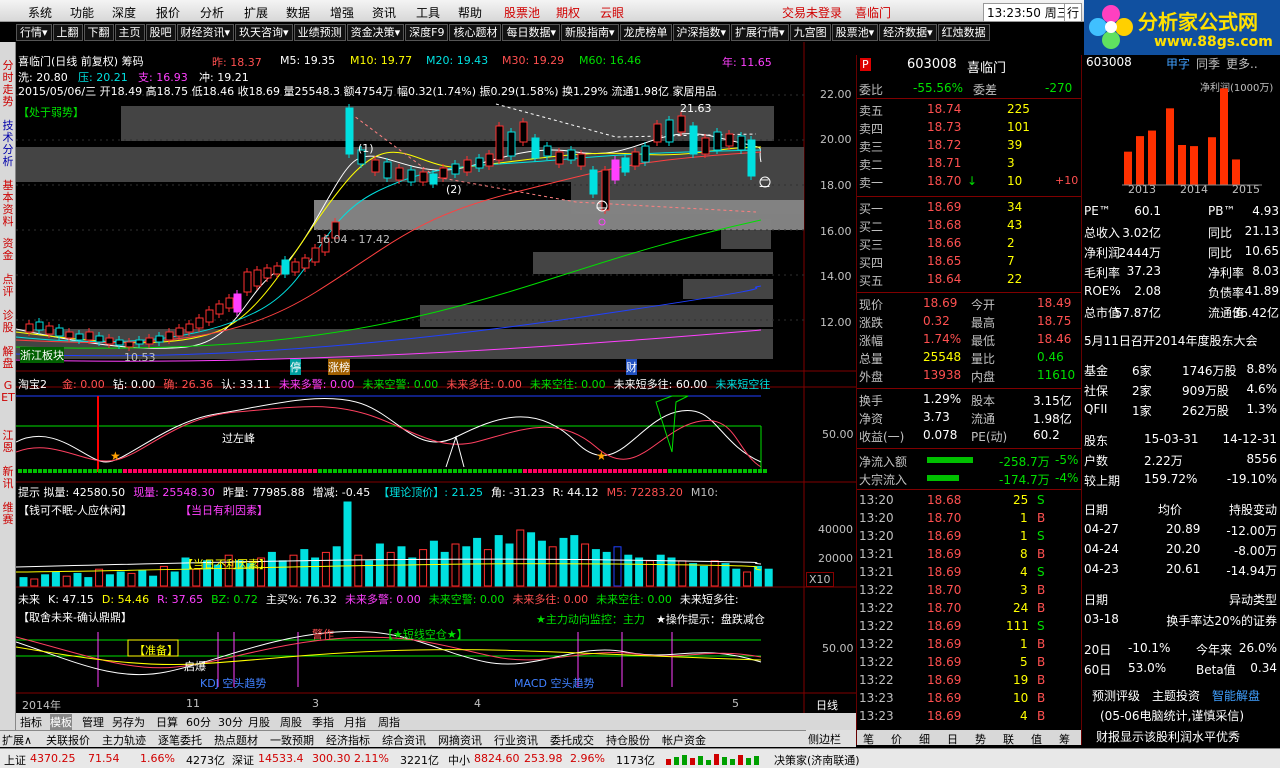 The height and width of the screenshot is (768, 1280). I want to click on x10-button: X10, so click(820, 579).